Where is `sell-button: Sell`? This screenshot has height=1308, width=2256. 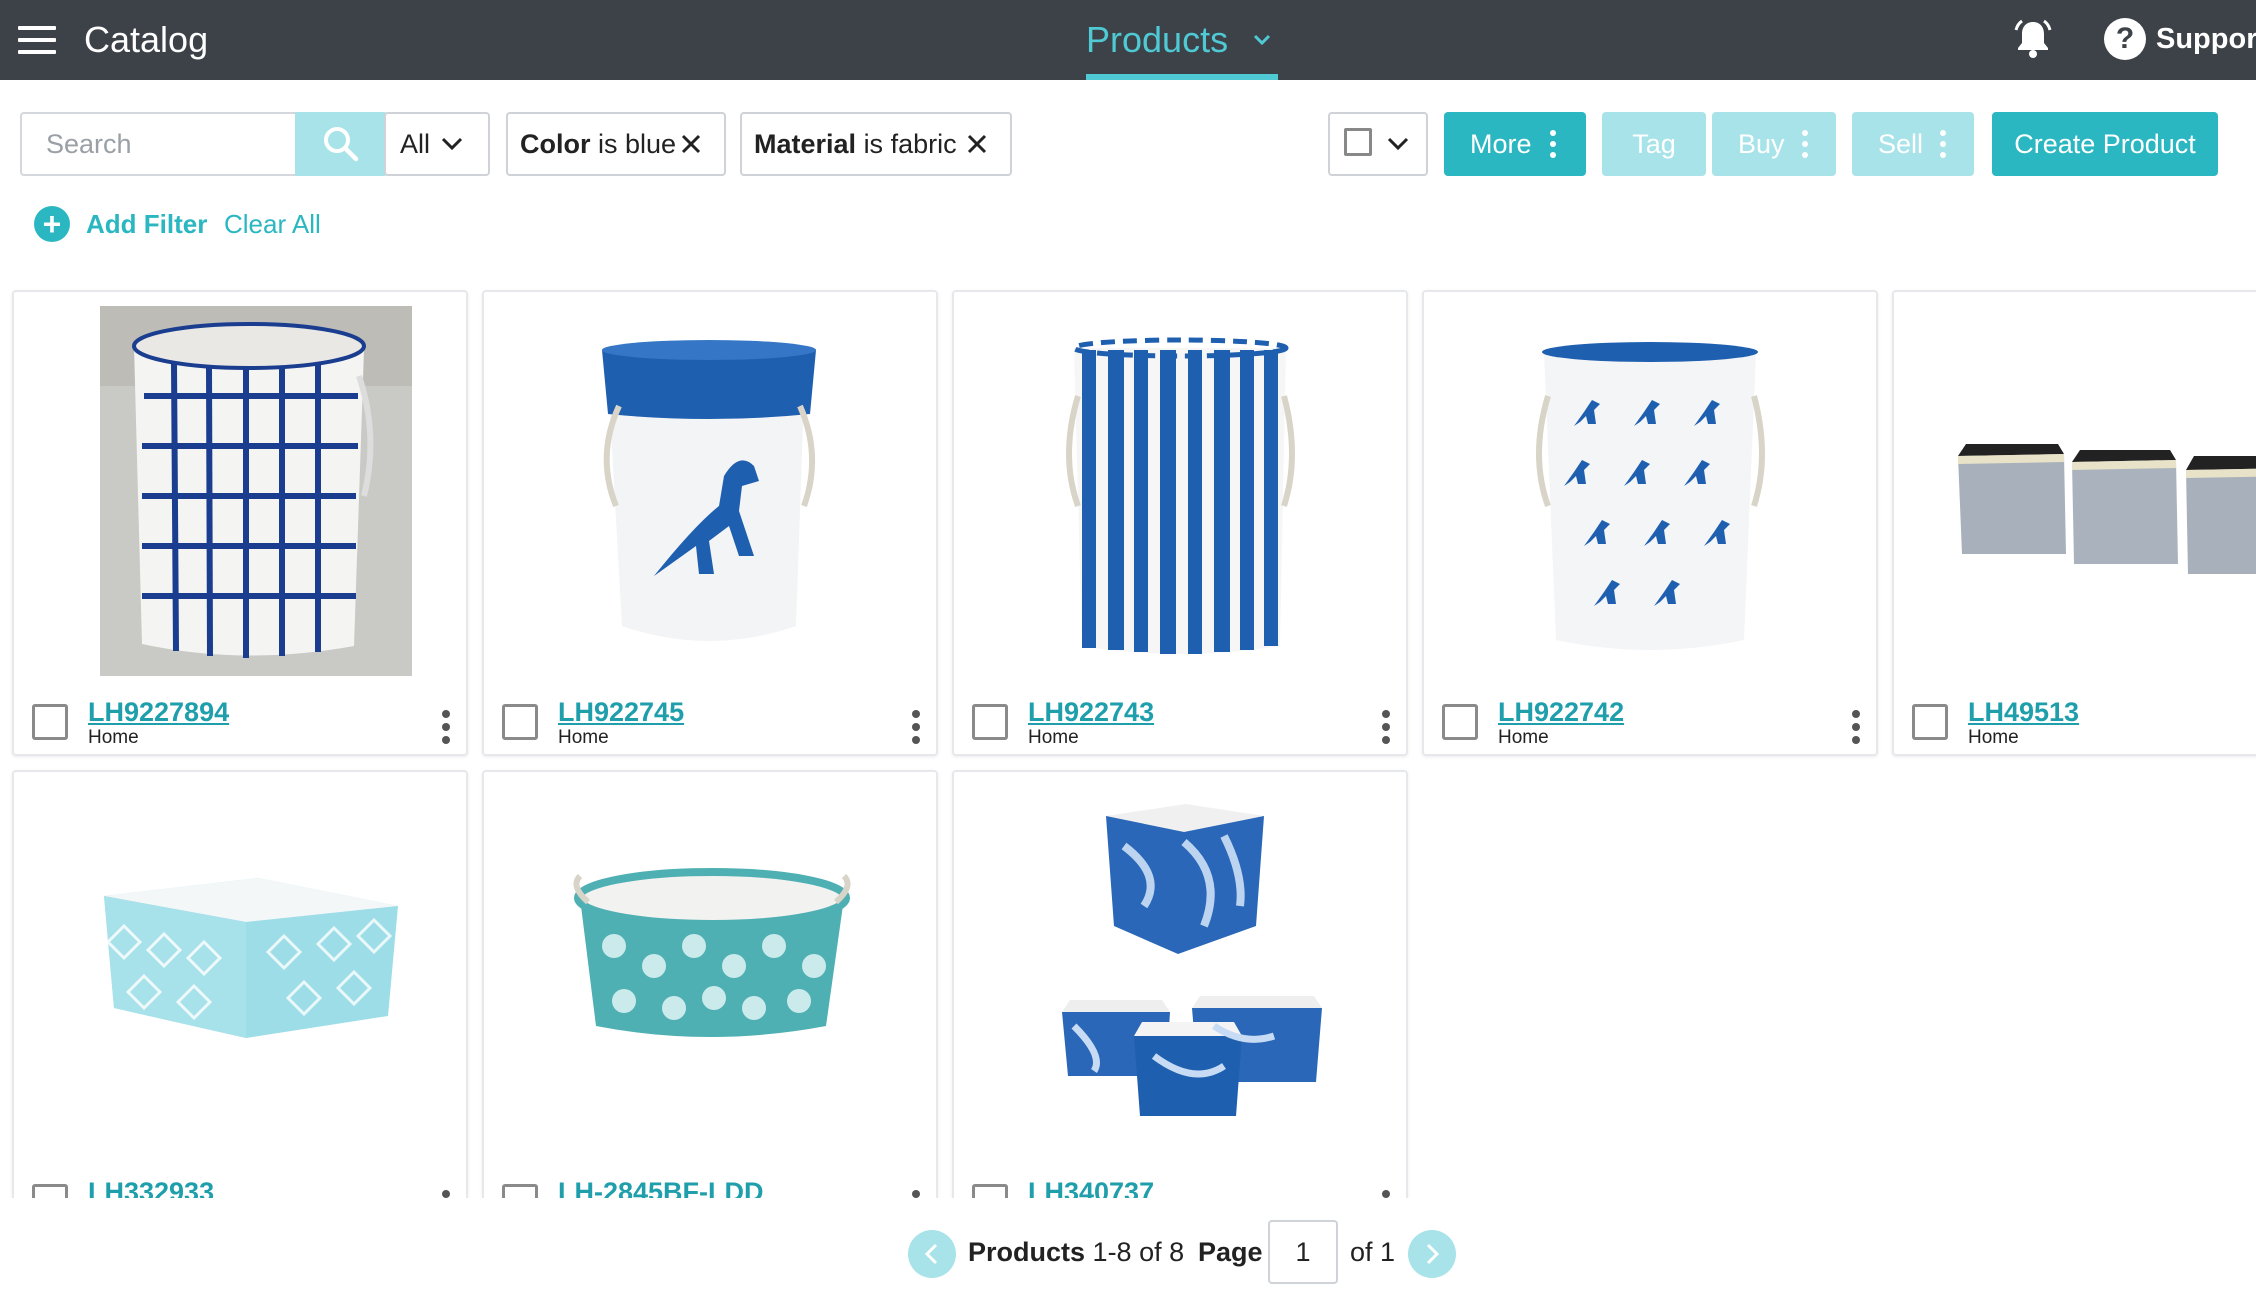
sell-button: Sell is located at coordinates (1913, 144).